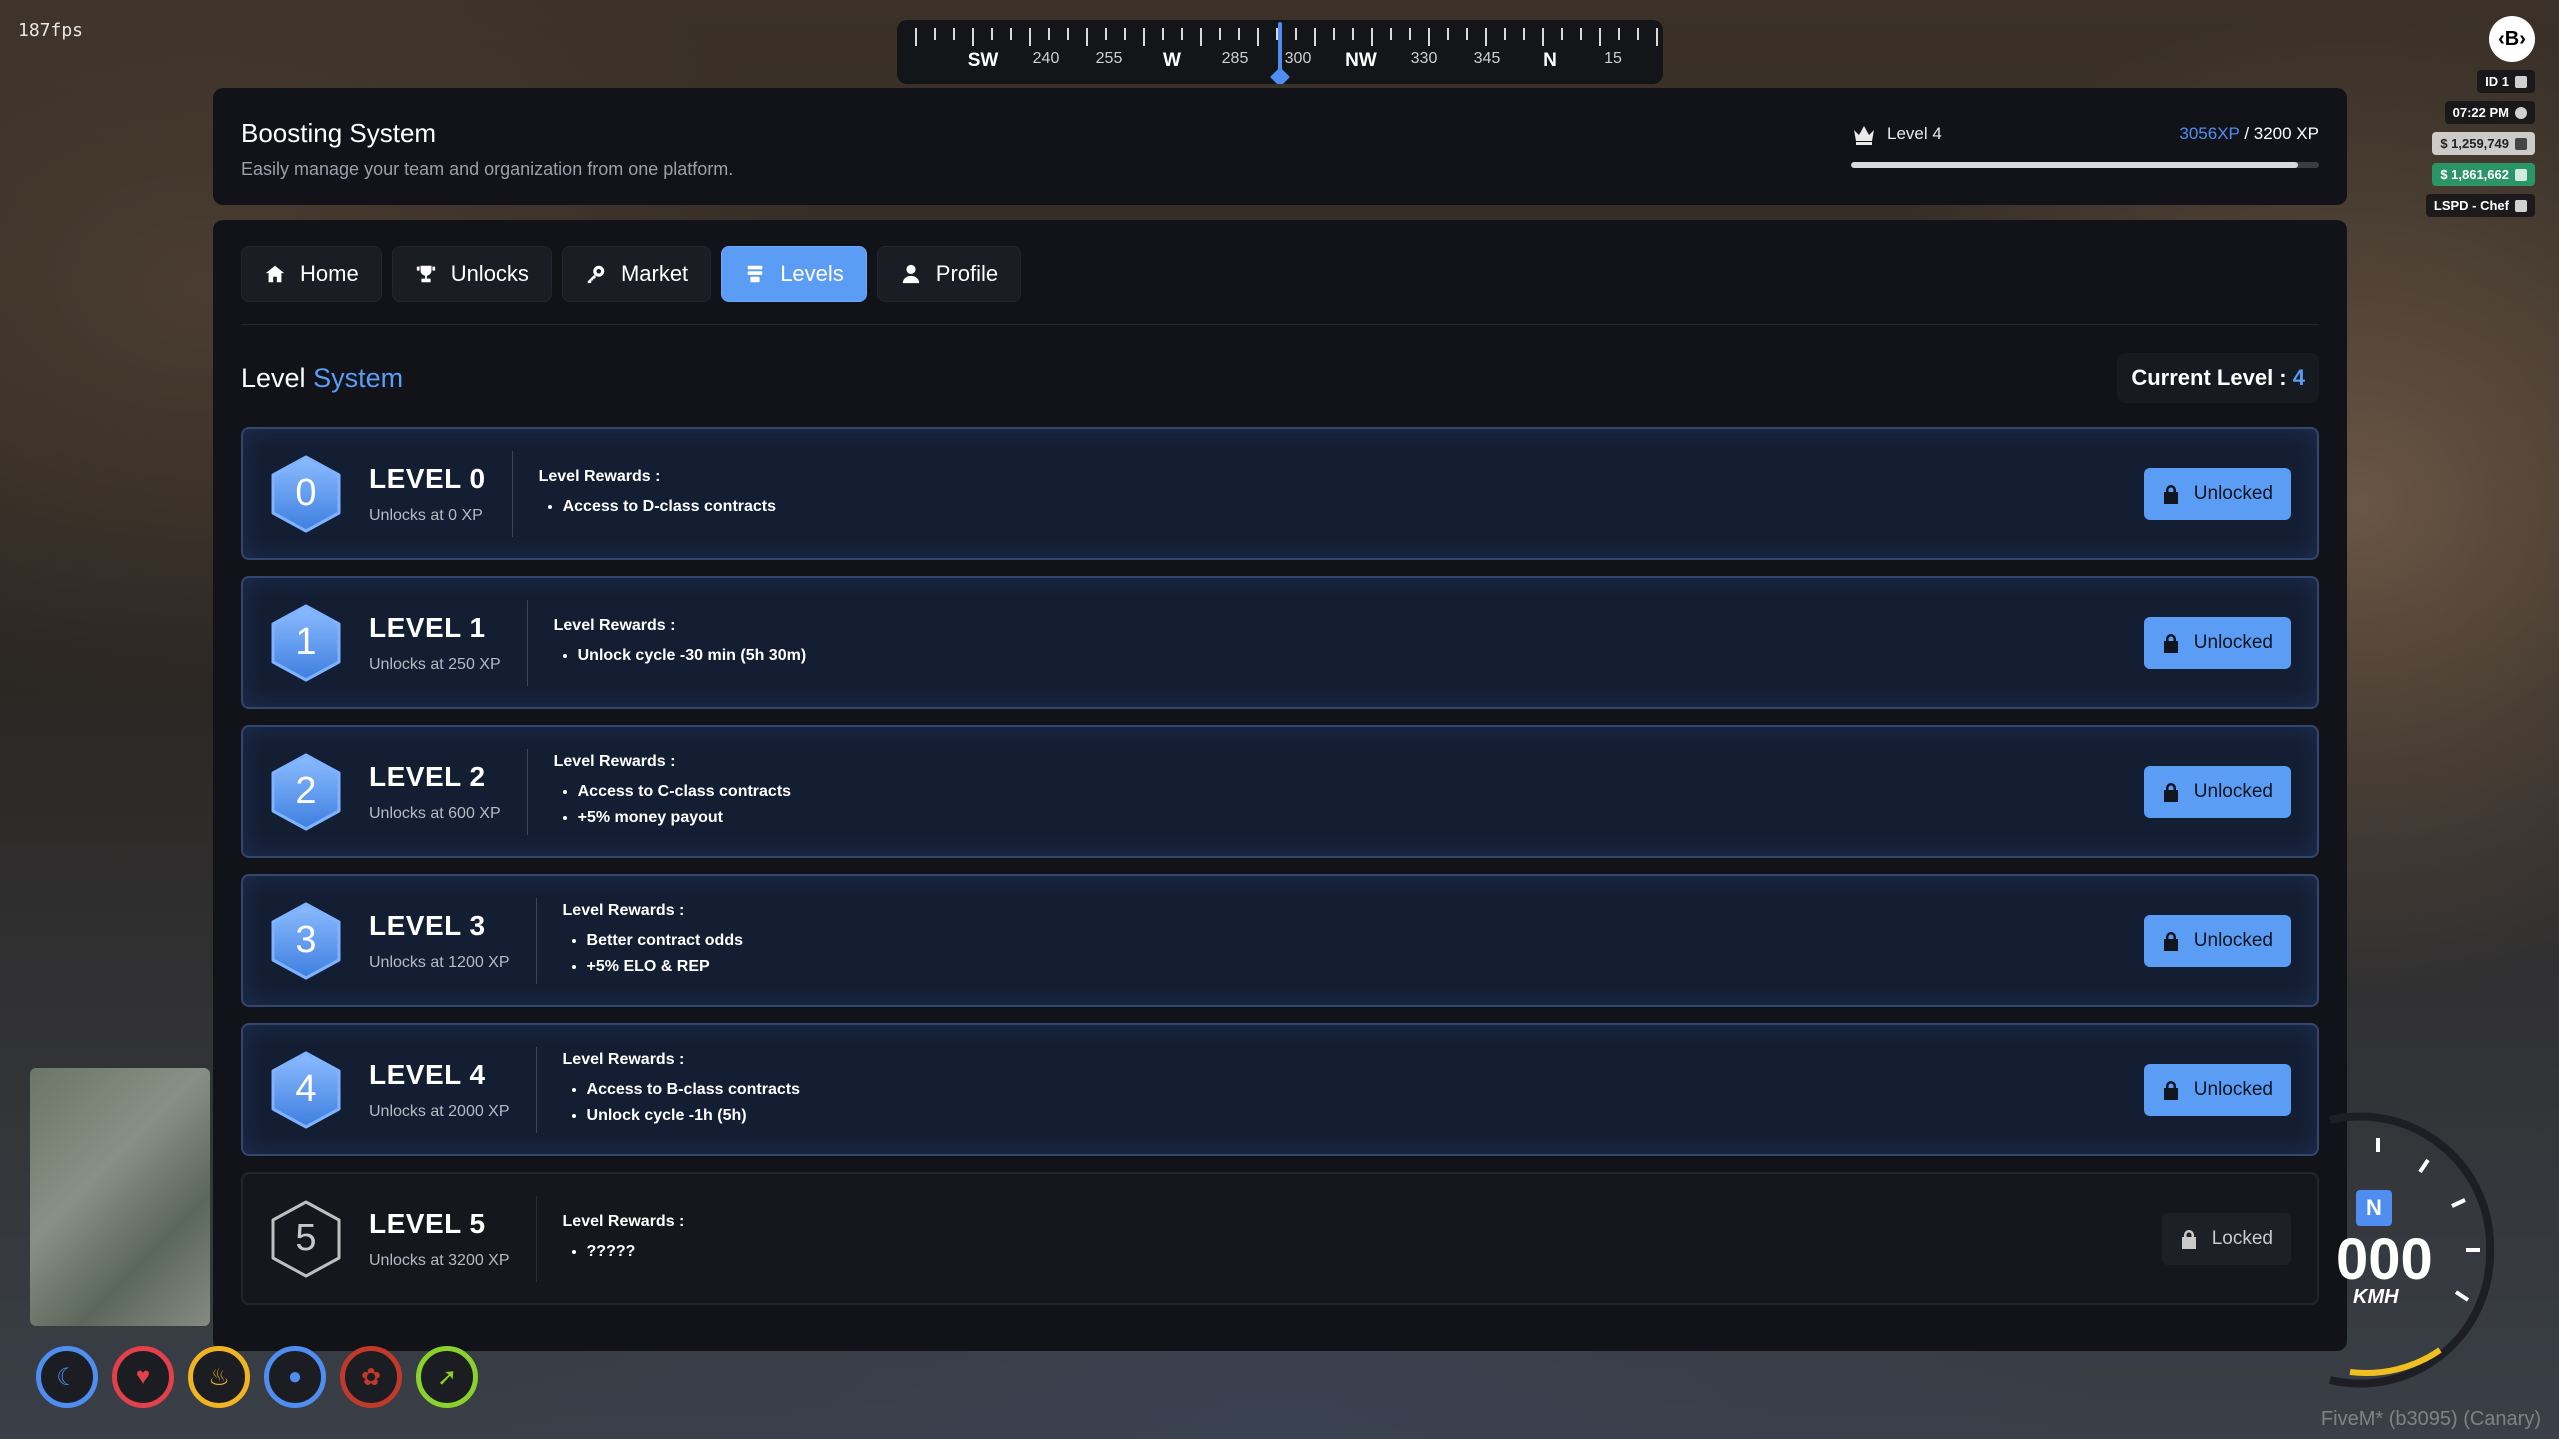  I want to click on tab-label: Unlocks, so click(489, 273).